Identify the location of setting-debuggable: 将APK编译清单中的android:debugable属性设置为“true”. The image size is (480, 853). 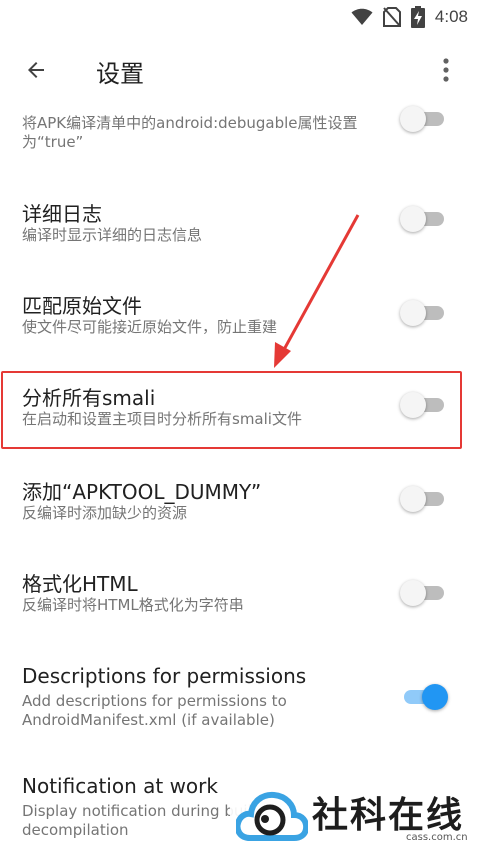
(240, 146).